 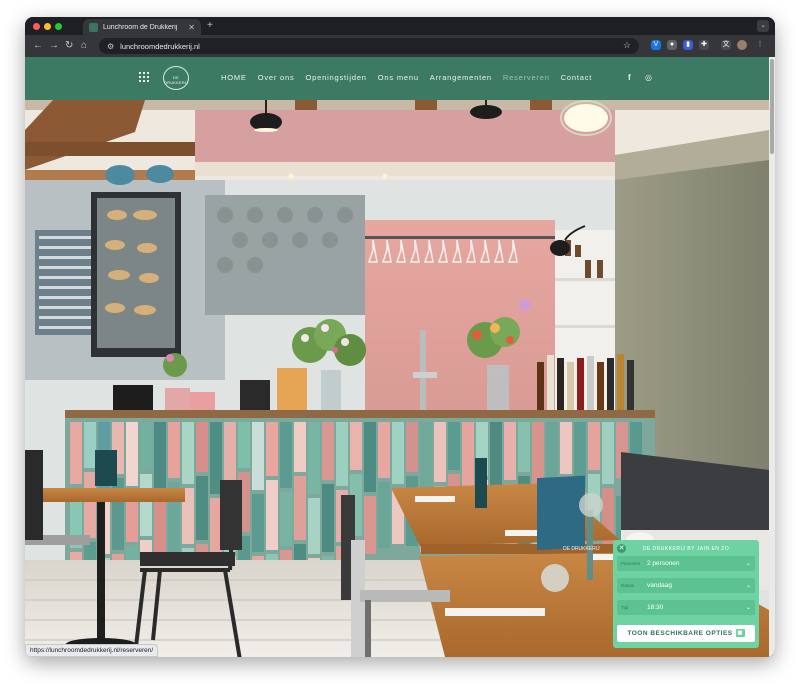 I want to click on close-window-button, so click(x=36, y=26).